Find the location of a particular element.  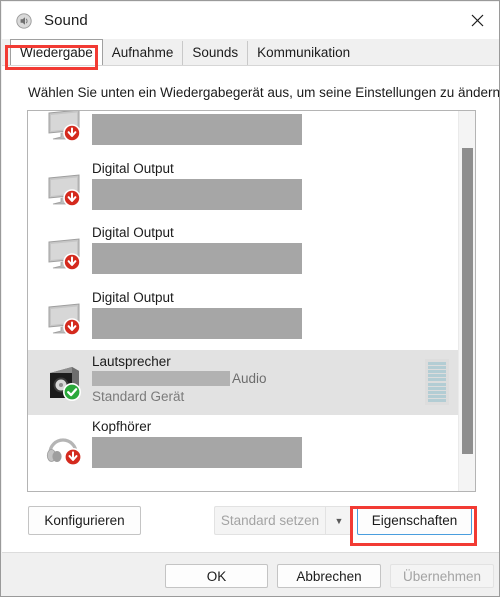

properties-button-label: Eigenschaften is located at coordinates (414, 520).